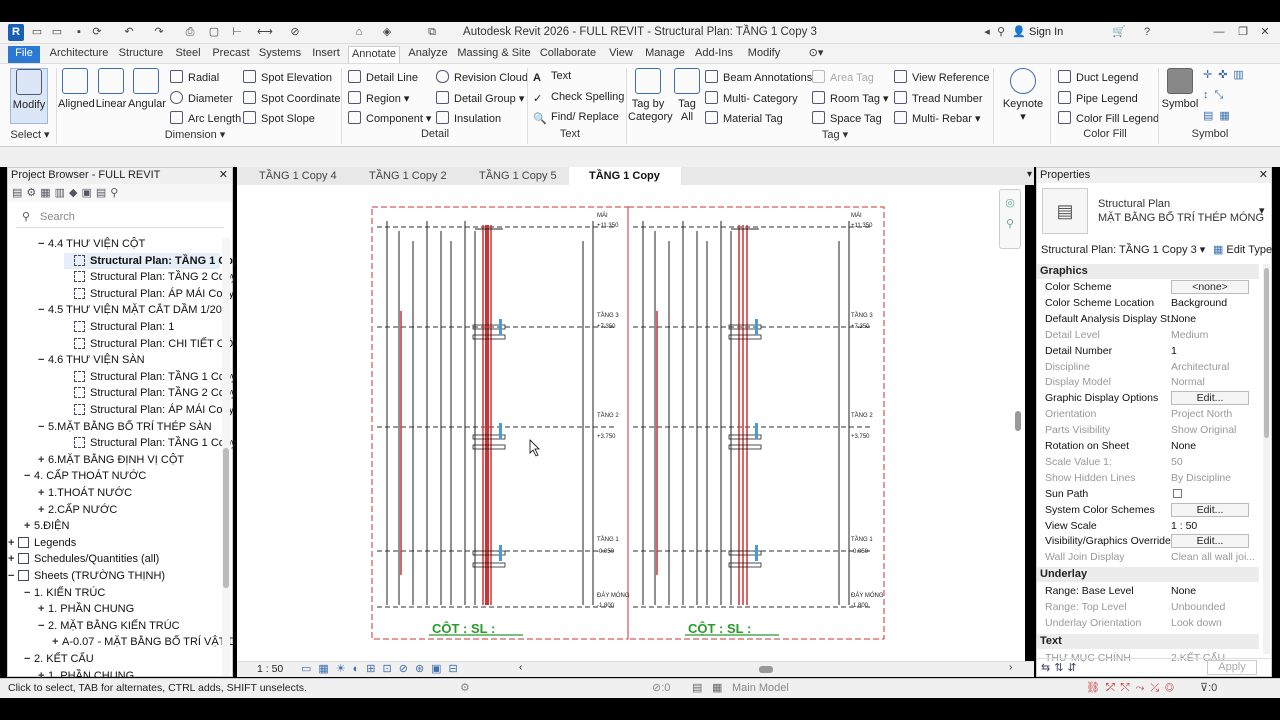 The height and width of the screenshot is (720, 1280). Describe the element at coordinates (109, 626) in the screenshot. I see `tree-item: −2. MẶT BẰNG KIẾN TRÚC` at that location.